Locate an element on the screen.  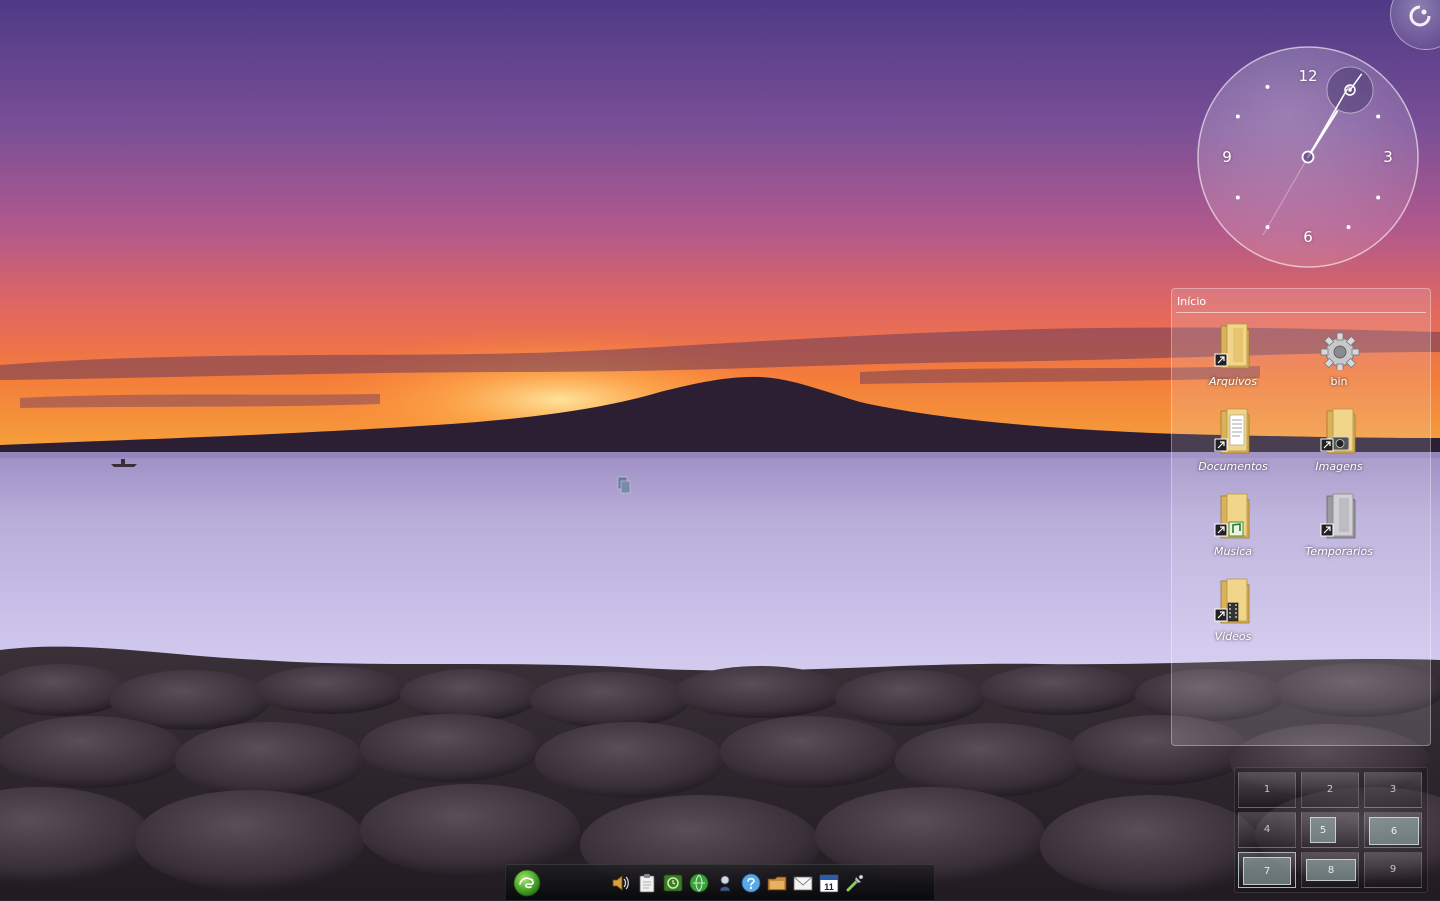
folder-item-label: Videos is located at coordinates (1233, 636).